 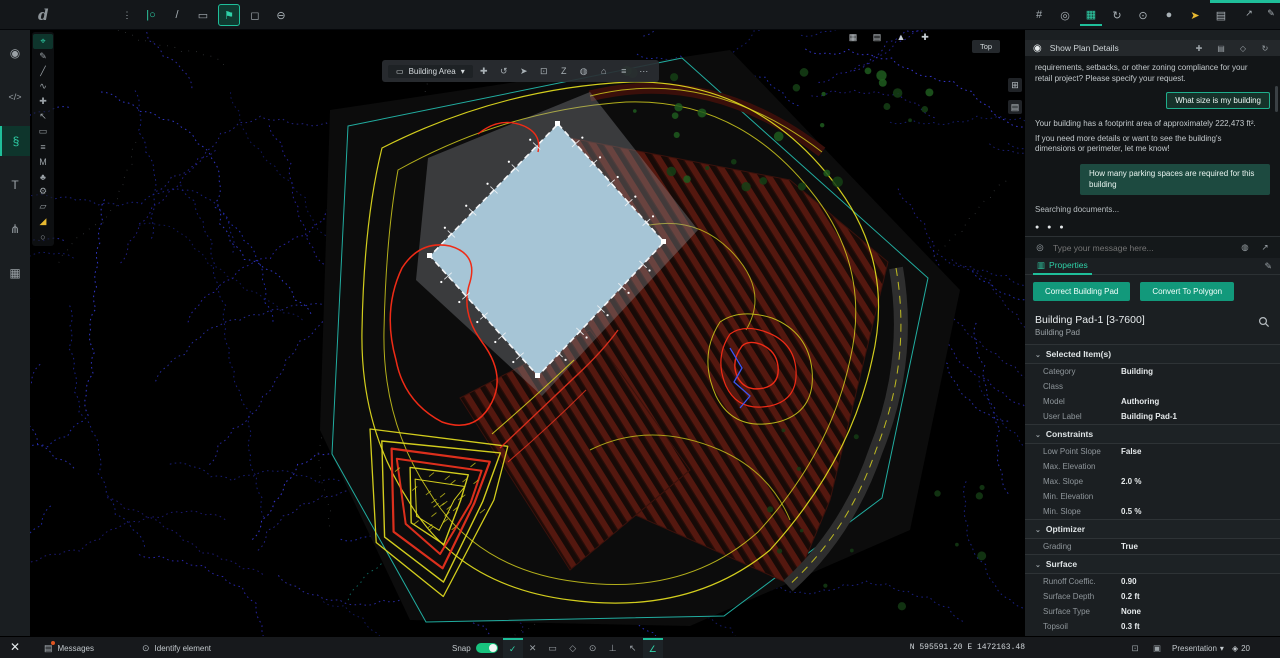 I want to click on identify-item: ⊙ Identify element, so click(x=176, y=647).